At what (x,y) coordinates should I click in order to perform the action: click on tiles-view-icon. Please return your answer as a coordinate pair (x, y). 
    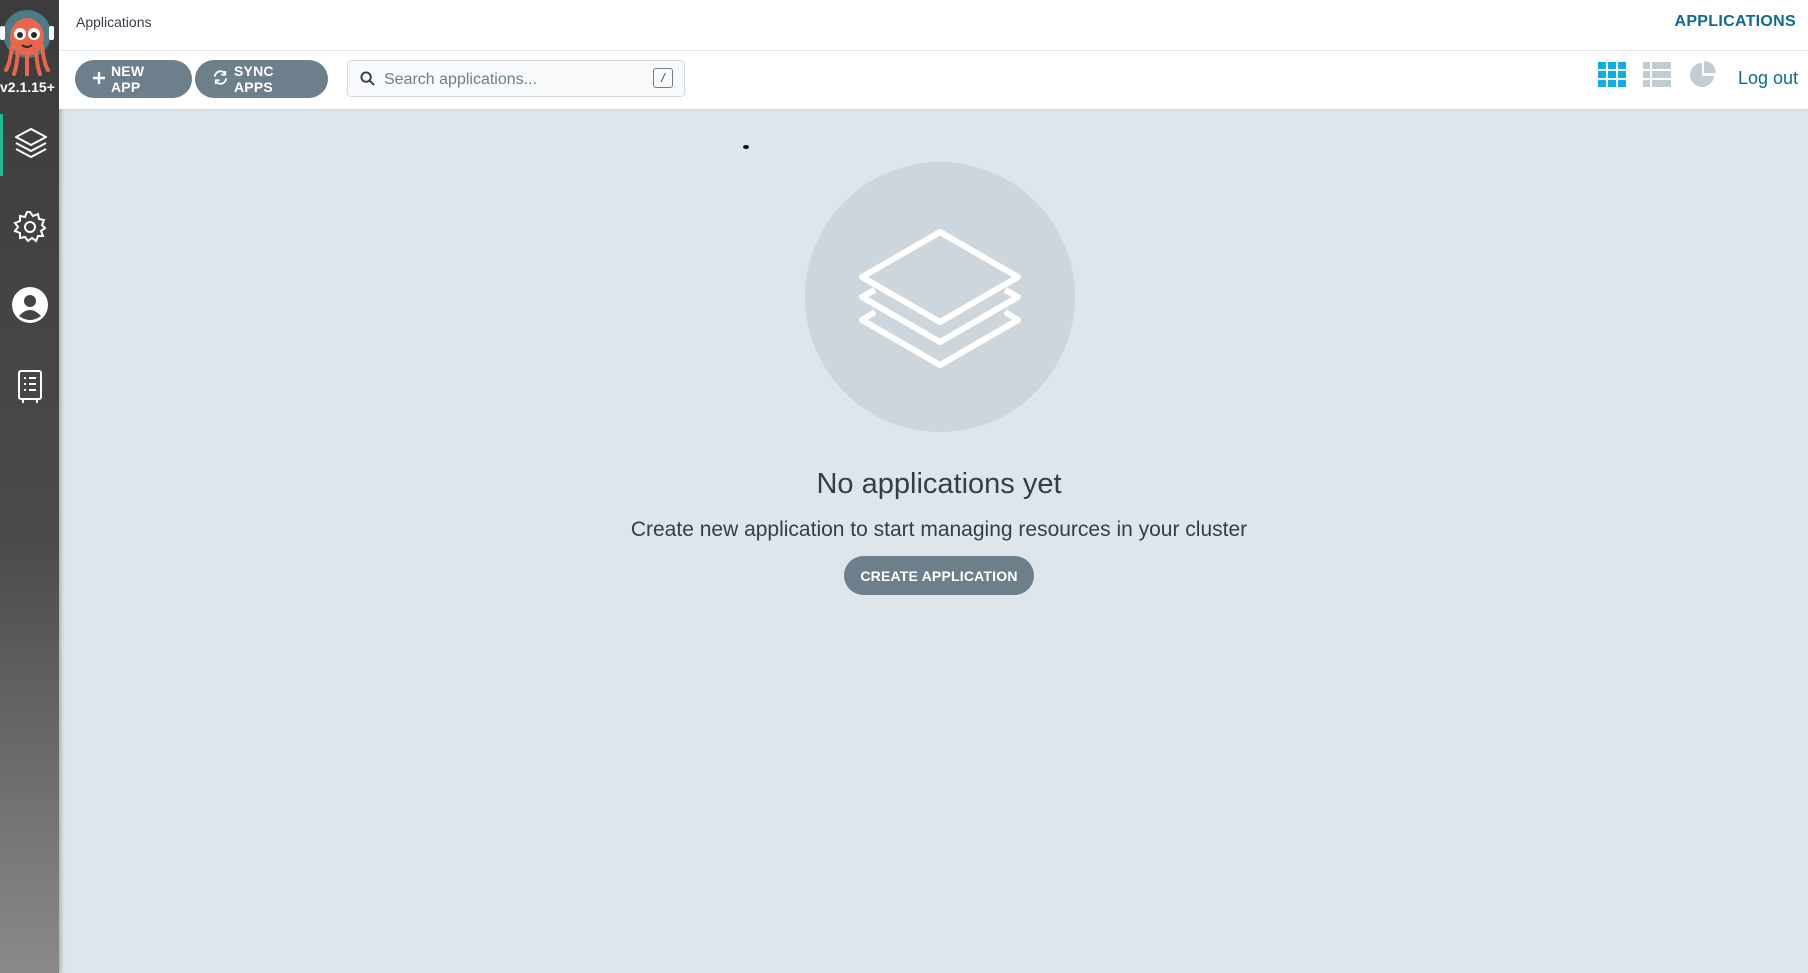
    Looking at the image, I should click on (1612, 77).